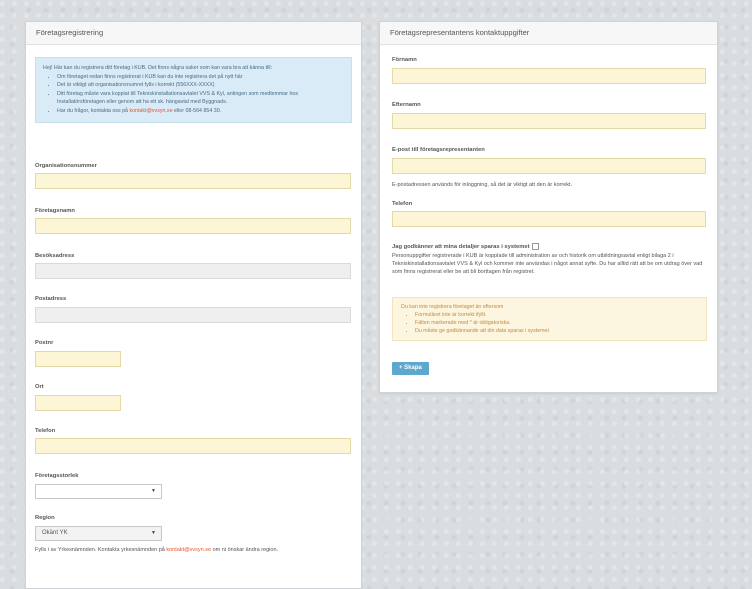 The width and height of the screenshot is (752, 589). What do you see at coordinates (66, 166) in the screenshot?
I see `org-number-label: Organisationsnummer` at bounding box center [66, 166].